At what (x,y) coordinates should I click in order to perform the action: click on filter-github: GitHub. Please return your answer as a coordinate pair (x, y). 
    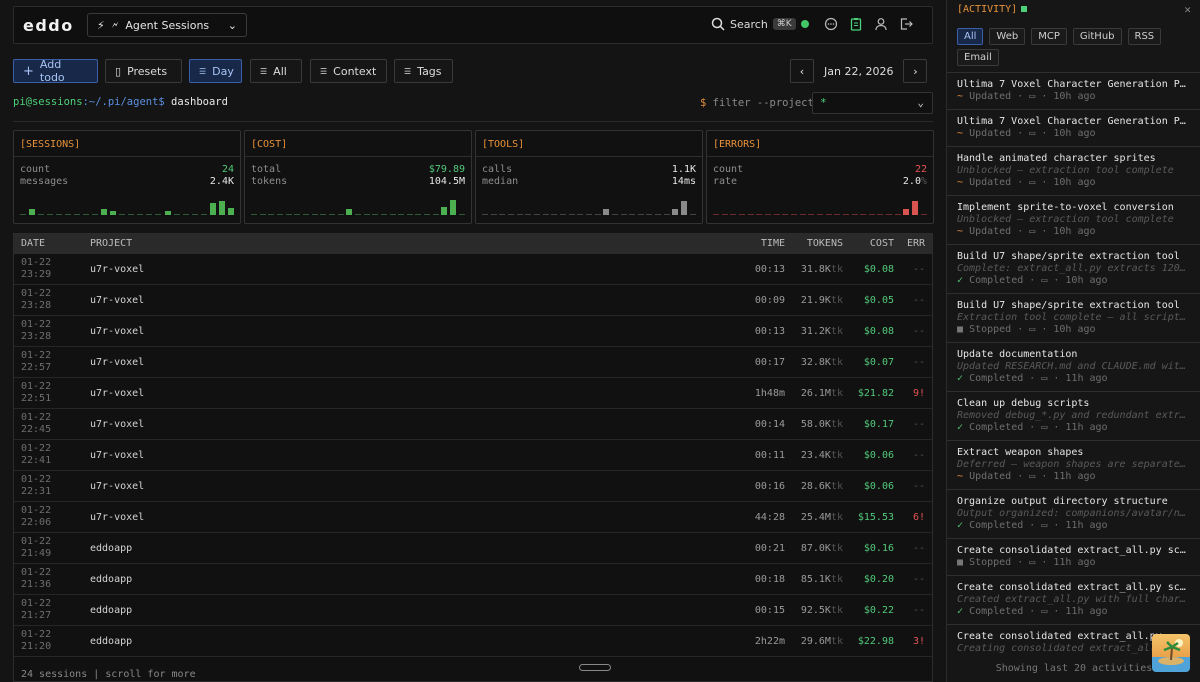
    Looking at the image, I should click on (1097, 36).